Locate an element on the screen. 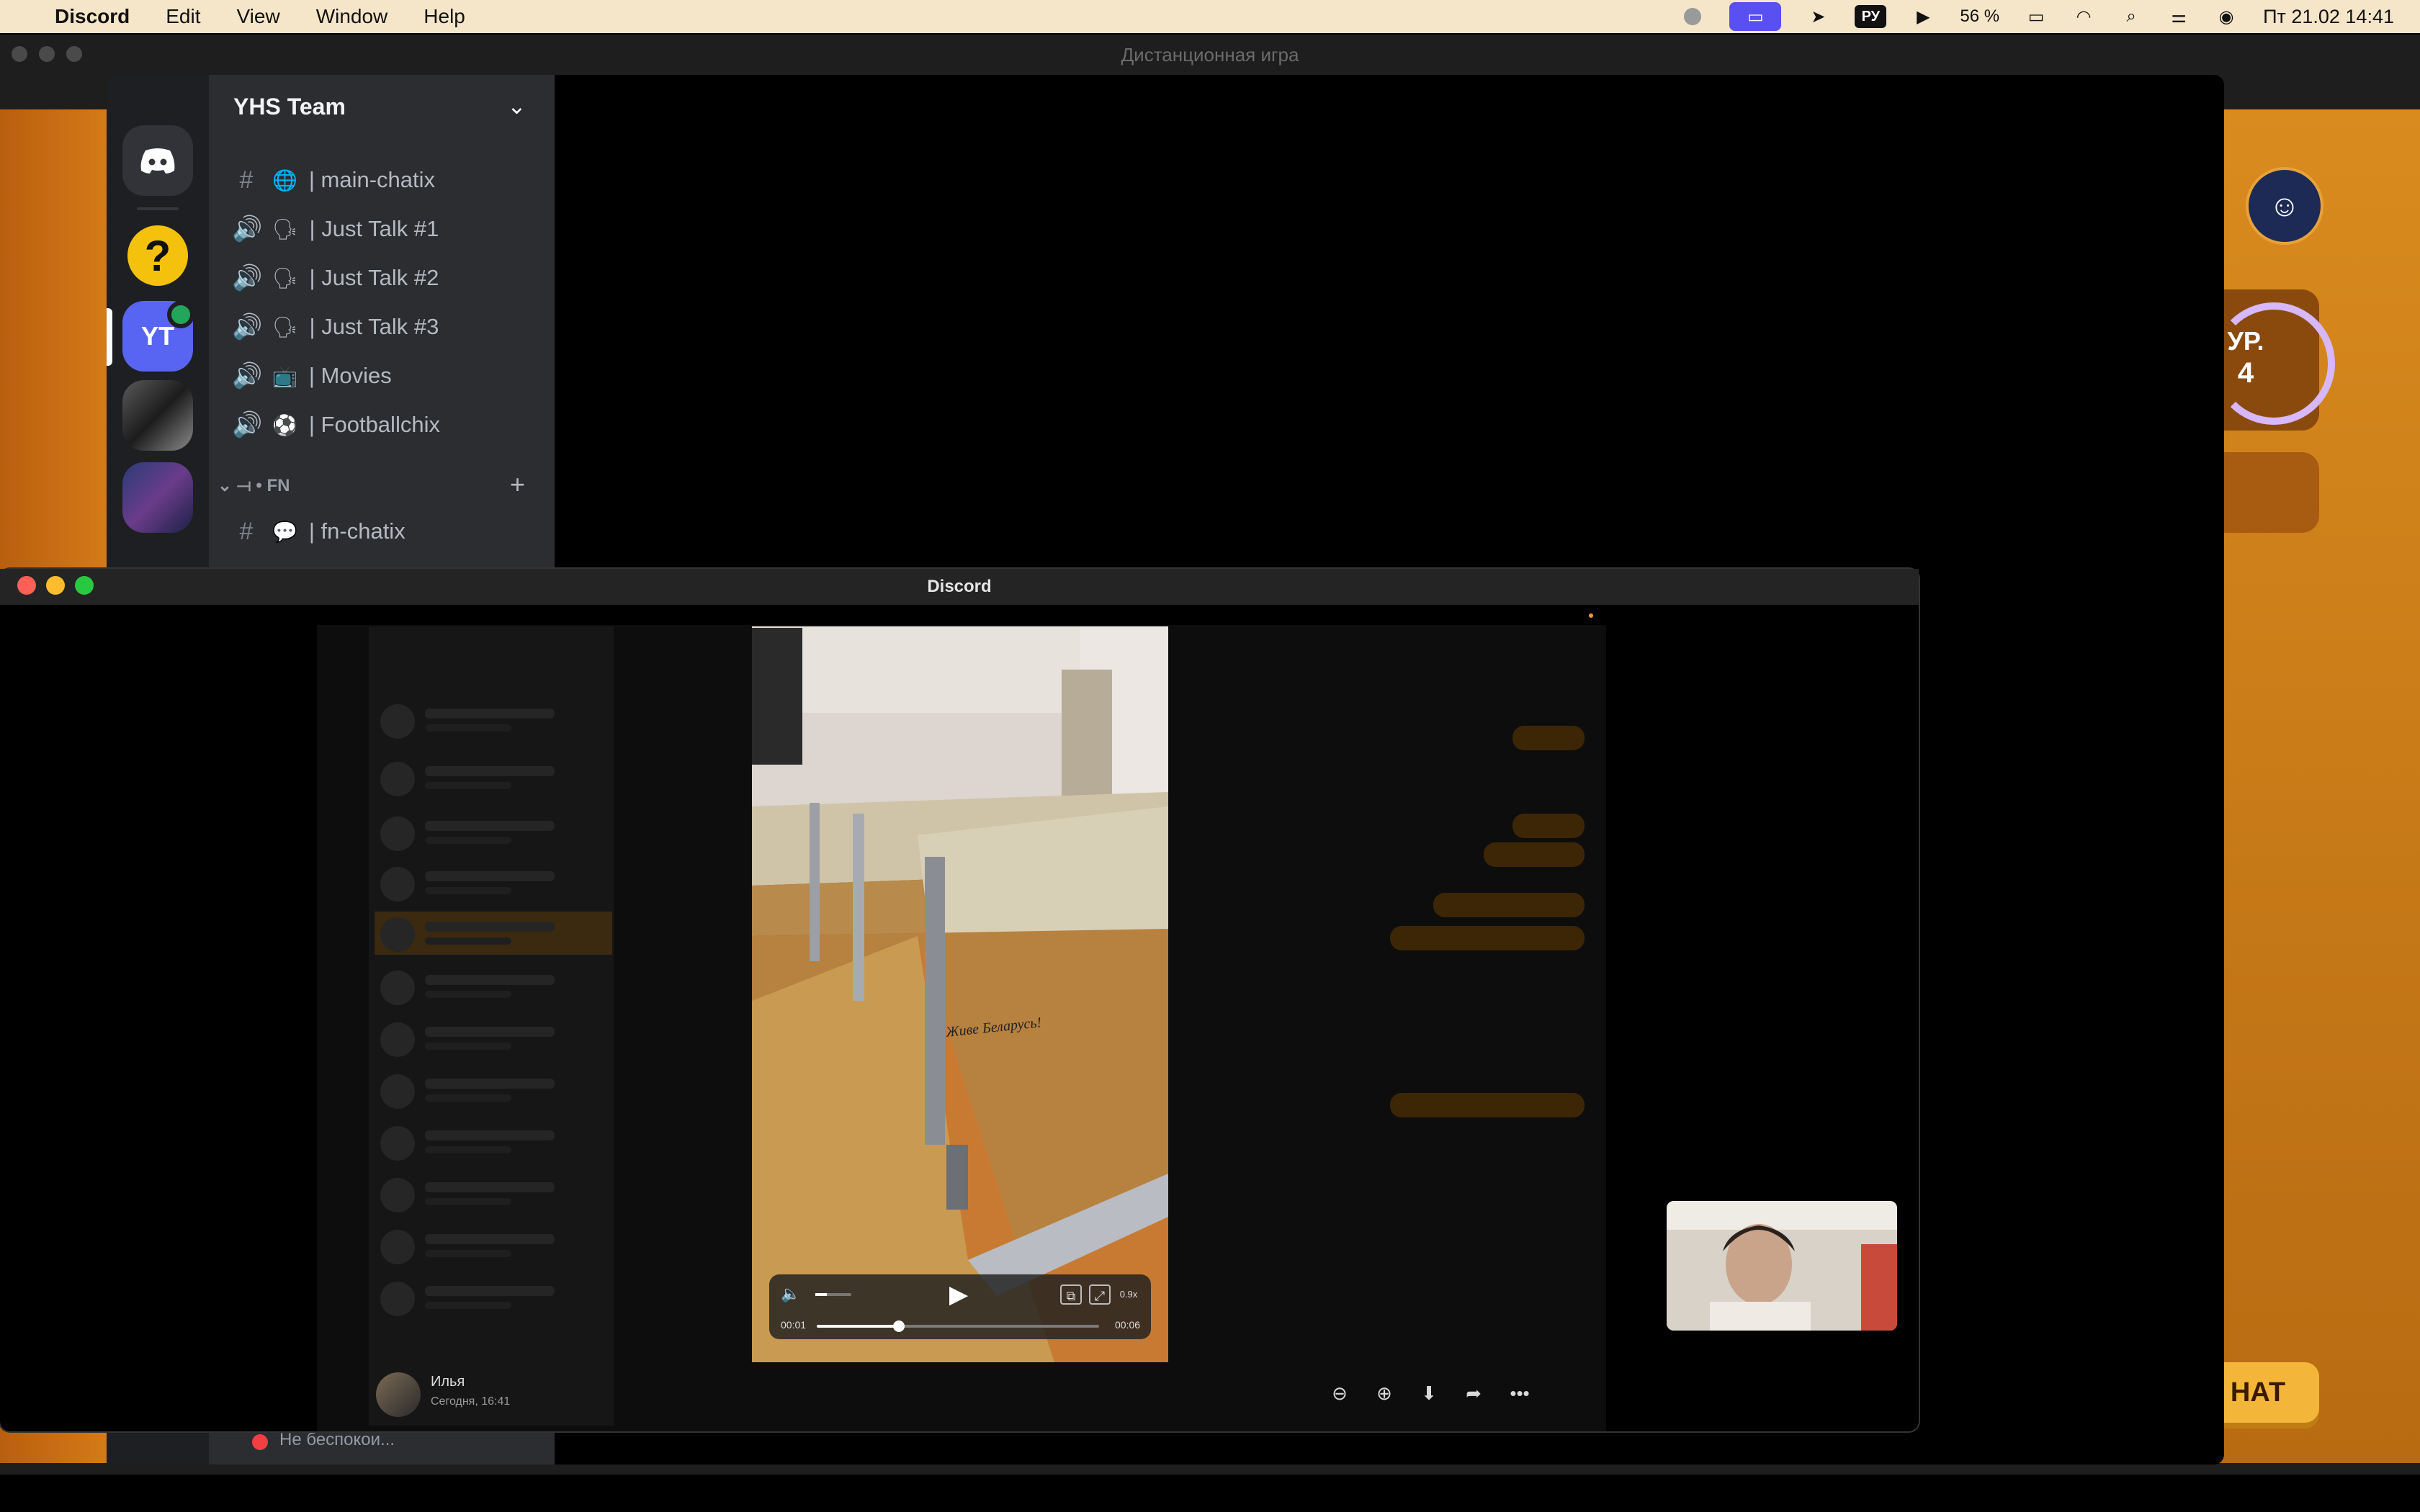 The width and height of the screenshot is (2420, 1512). player-avatar: ☺ is located at coordinates (2284, 206).